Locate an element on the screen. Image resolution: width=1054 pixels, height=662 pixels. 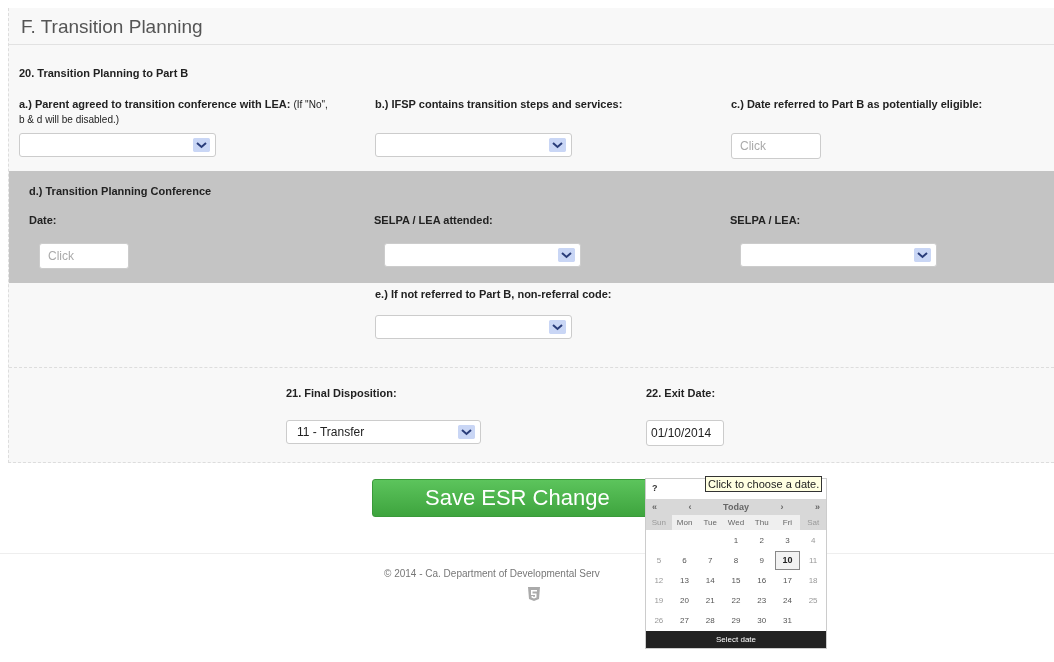
select-date-button: Select date is located at coordinates (736, 639).